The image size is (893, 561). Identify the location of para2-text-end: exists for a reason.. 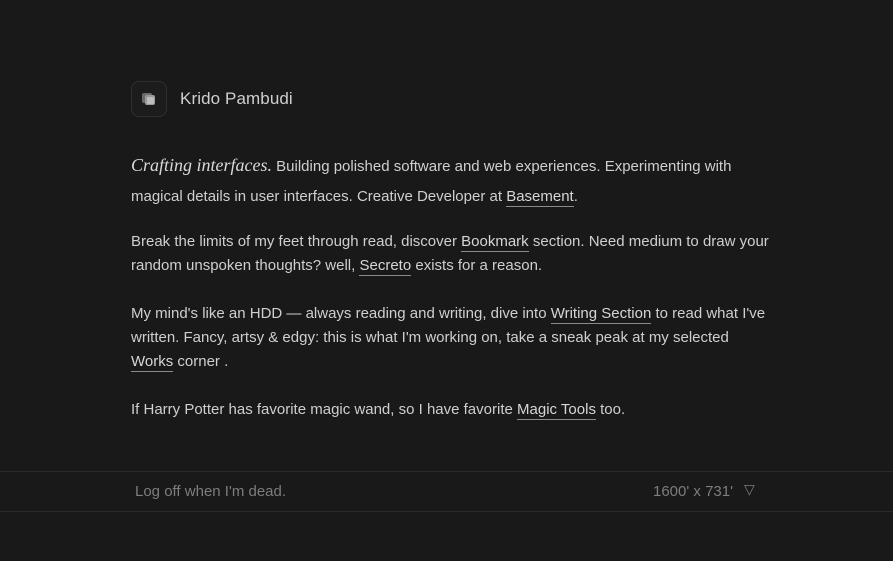
(477, 265).